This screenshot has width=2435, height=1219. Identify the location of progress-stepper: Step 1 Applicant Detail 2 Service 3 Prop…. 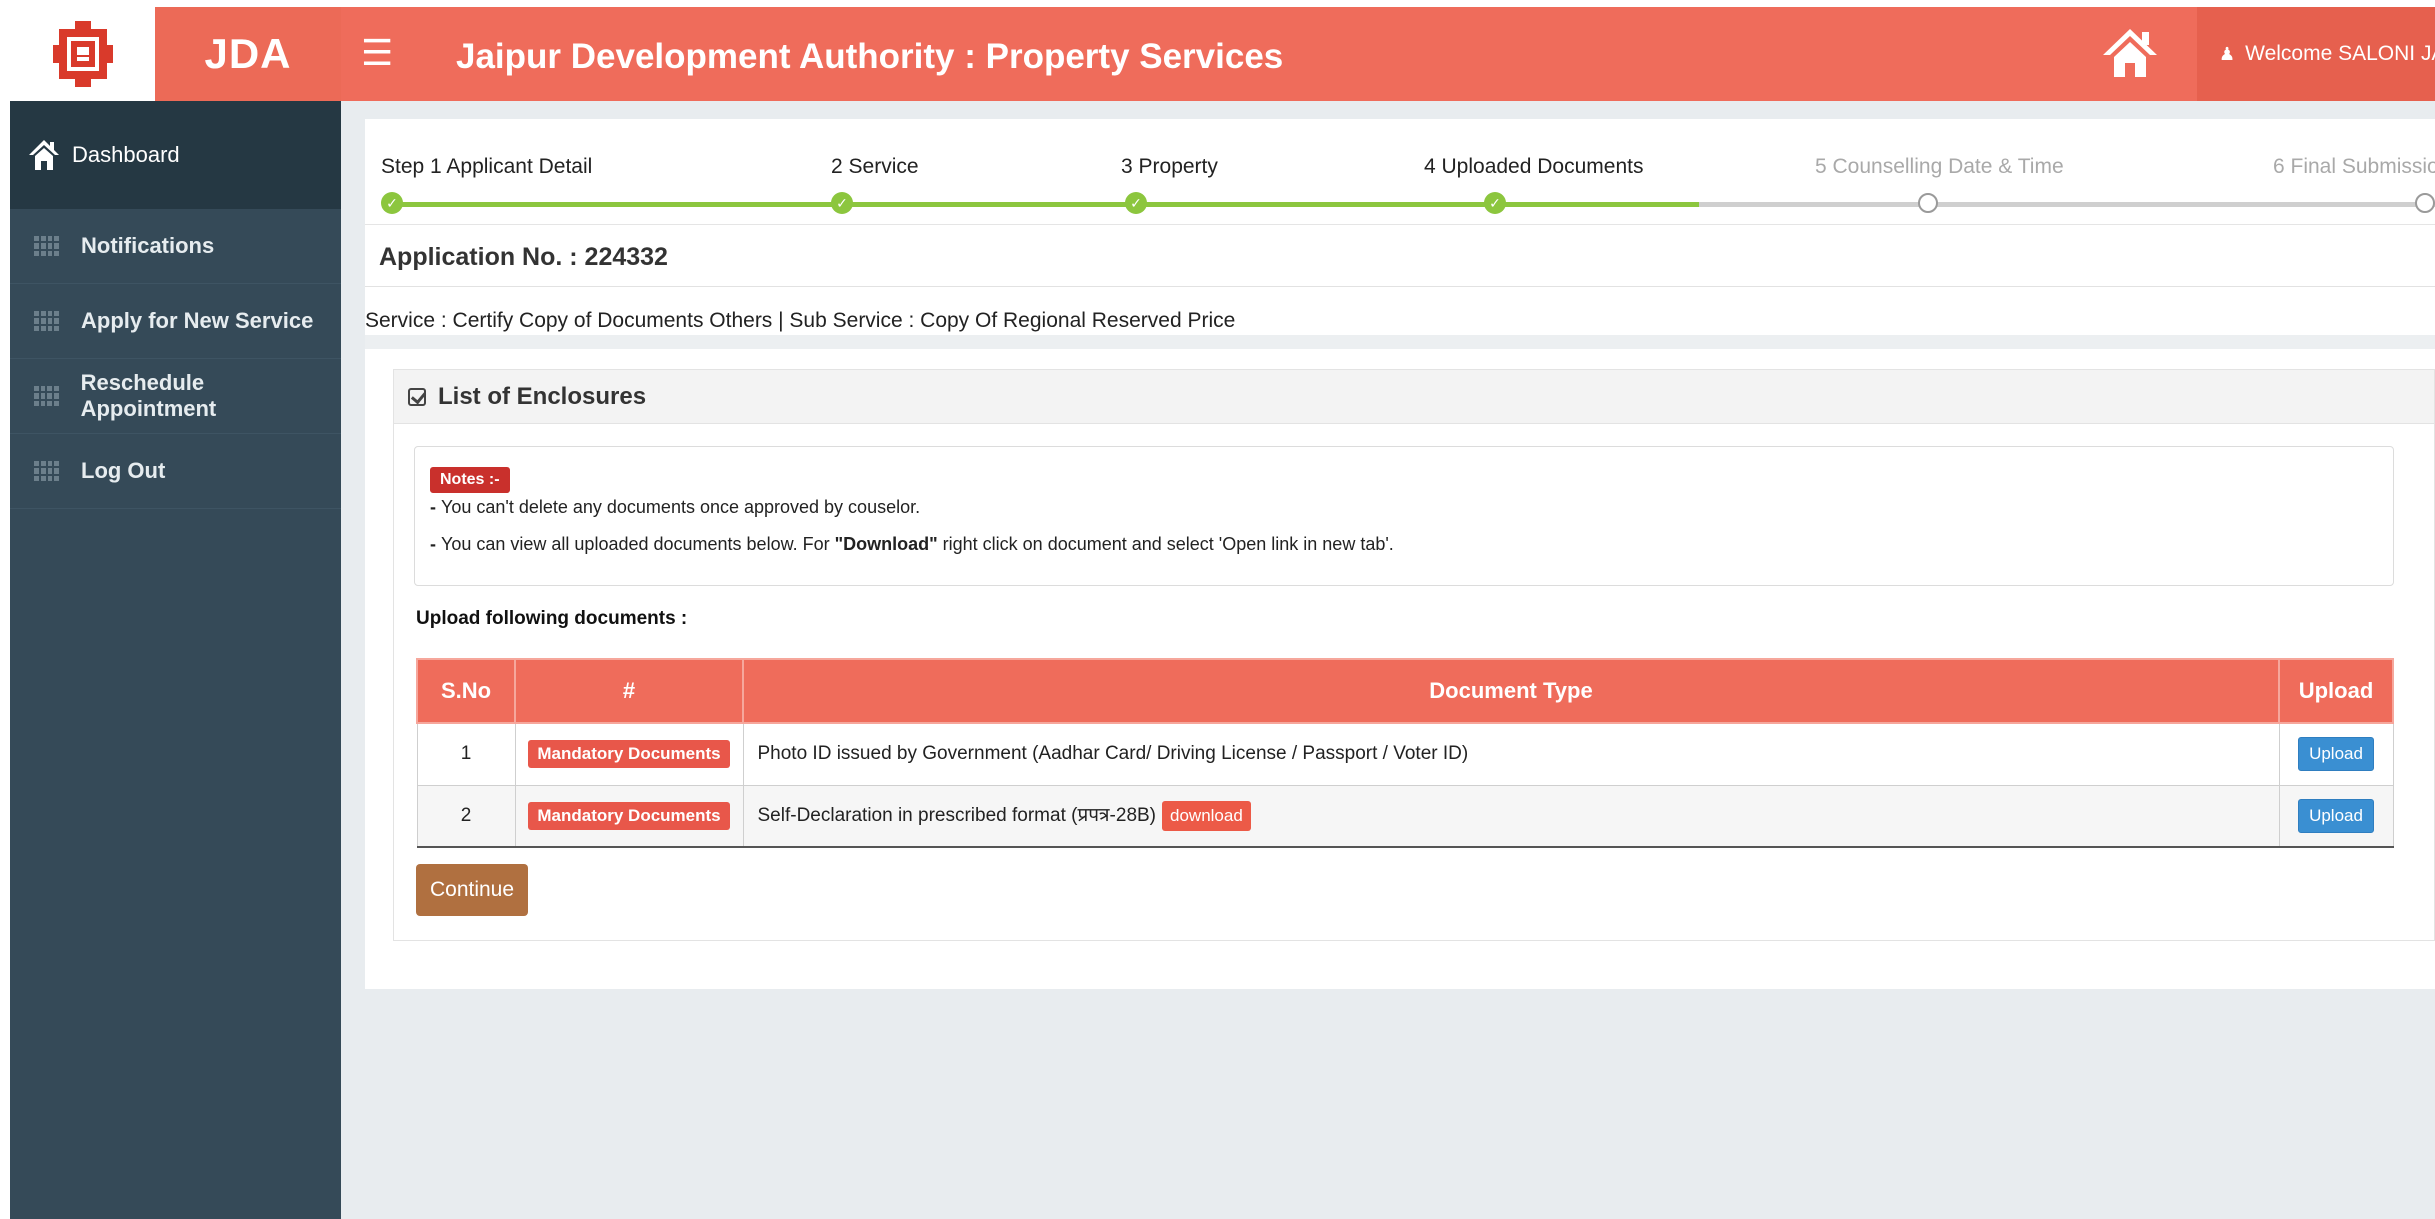
(1400, 172).